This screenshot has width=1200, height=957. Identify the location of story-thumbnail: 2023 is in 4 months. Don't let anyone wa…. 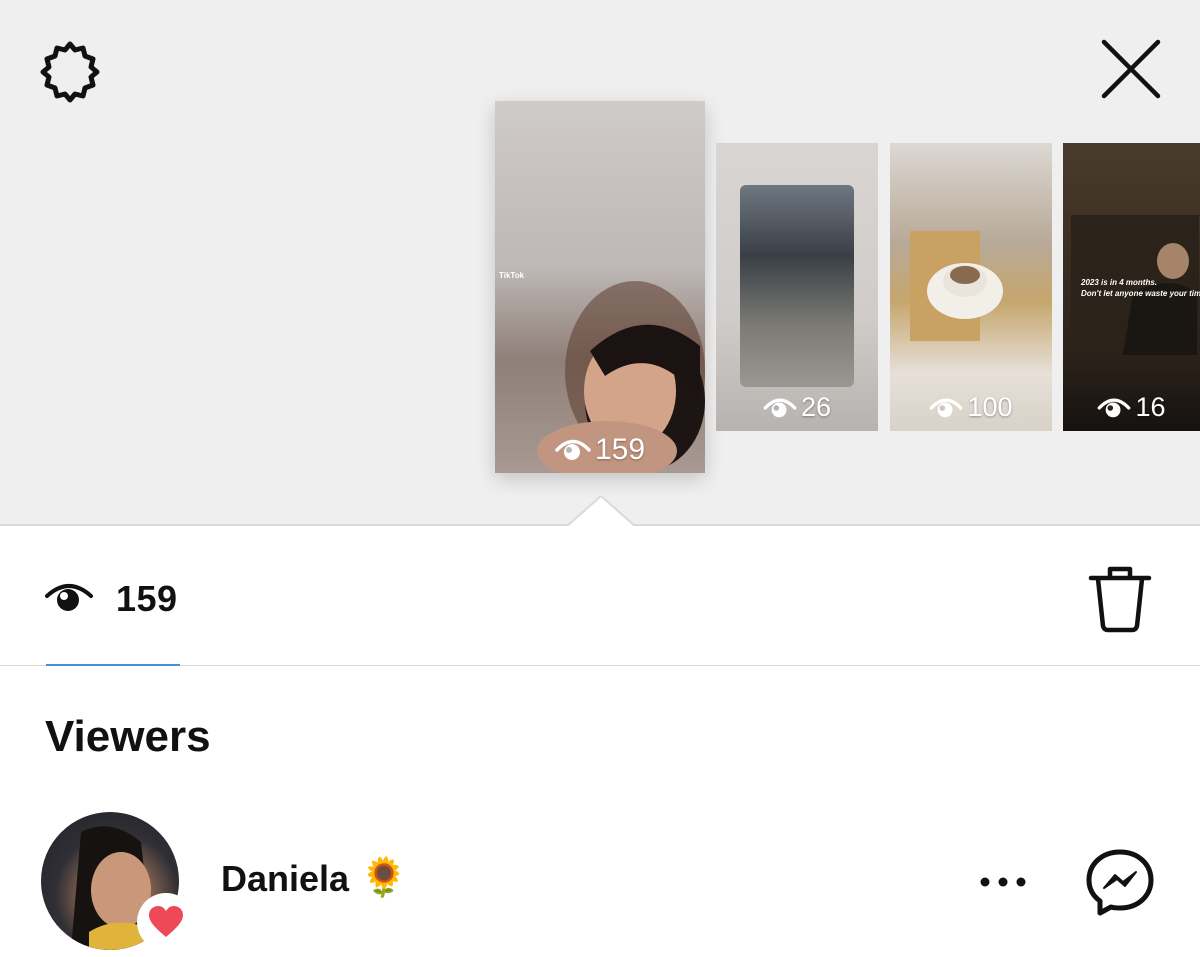
(1131, 287).